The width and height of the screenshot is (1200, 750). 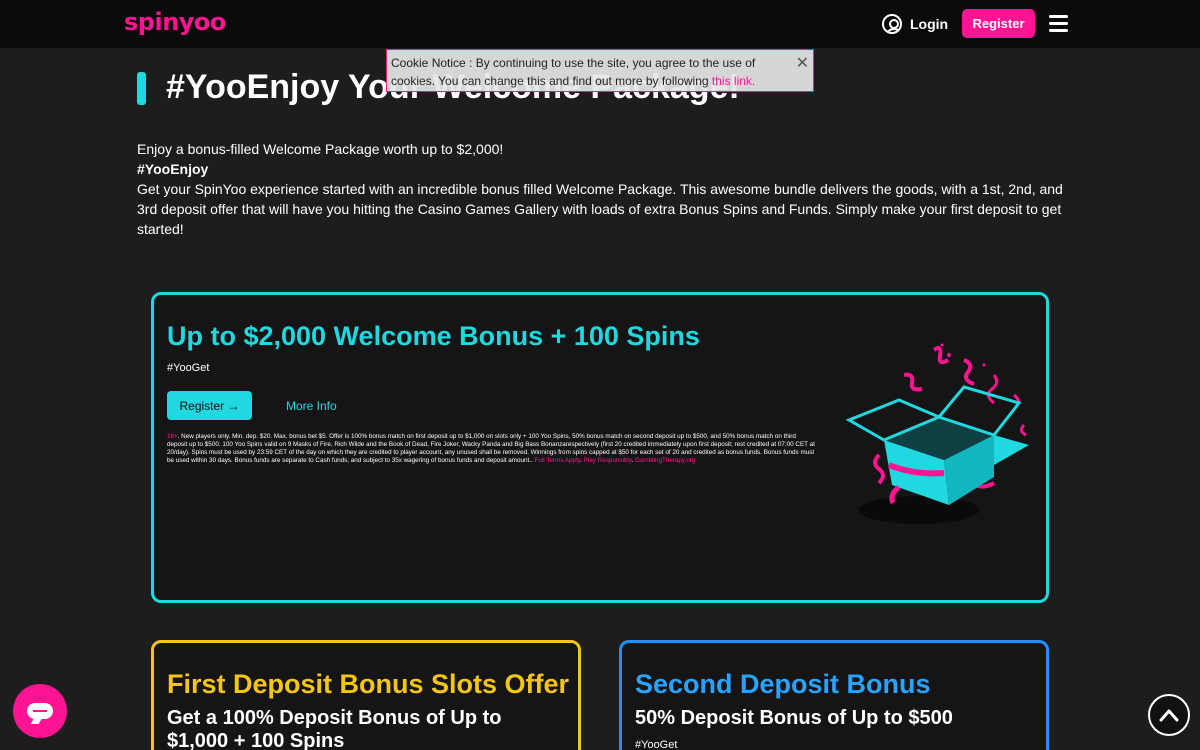 I want to click on heading-accent-bar, so click(x=141, y=88).